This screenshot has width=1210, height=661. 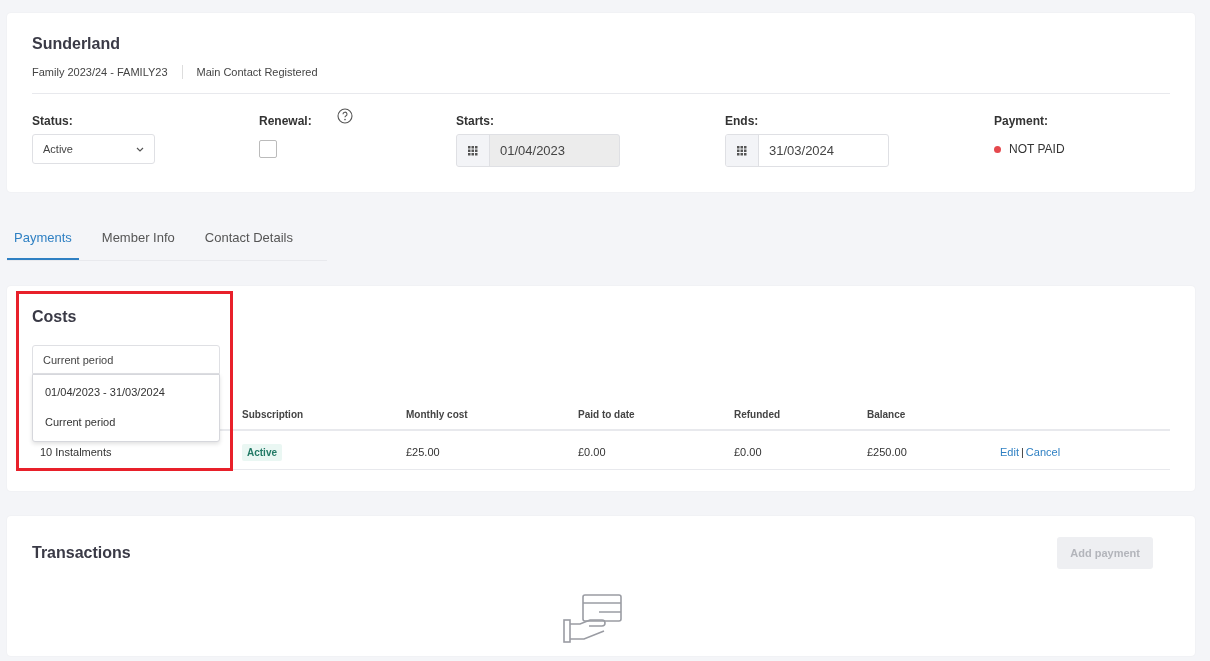 I want to click on column-header: Monthly cost, so click(x=437, y=414).